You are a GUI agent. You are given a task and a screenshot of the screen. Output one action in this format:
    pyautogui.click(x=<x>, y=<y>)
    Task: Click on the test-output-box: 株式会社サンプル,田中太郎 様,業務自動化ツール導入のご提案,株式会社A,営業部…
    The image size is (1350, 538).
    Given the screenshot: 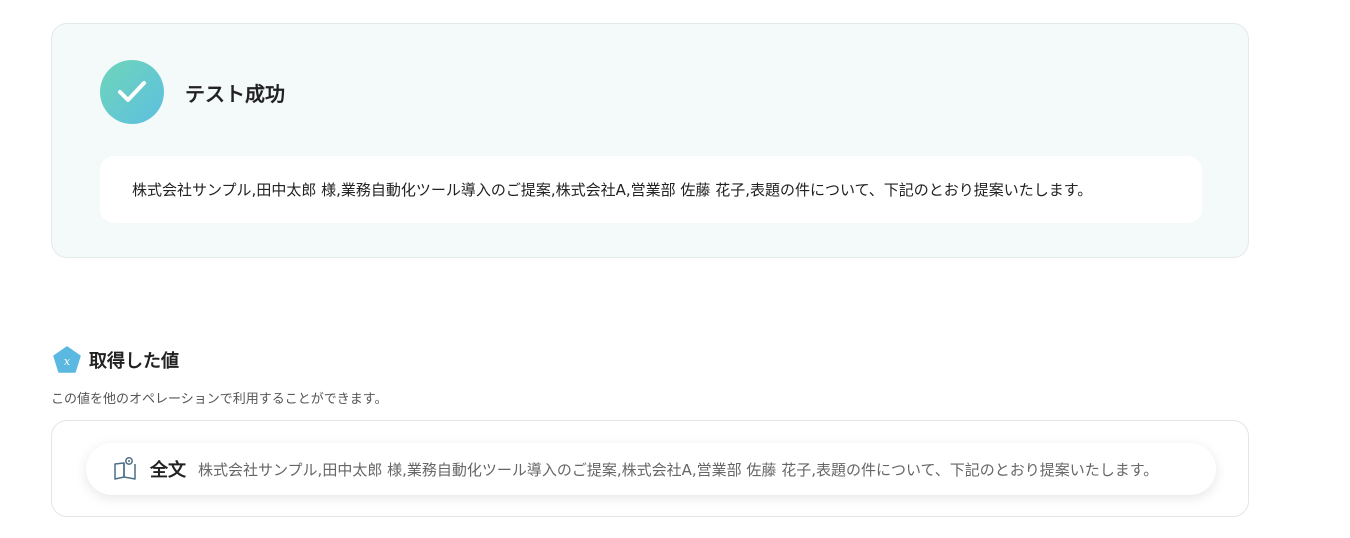 What is the action you would take?
    pyautogui.click(x=651, y=189)
    